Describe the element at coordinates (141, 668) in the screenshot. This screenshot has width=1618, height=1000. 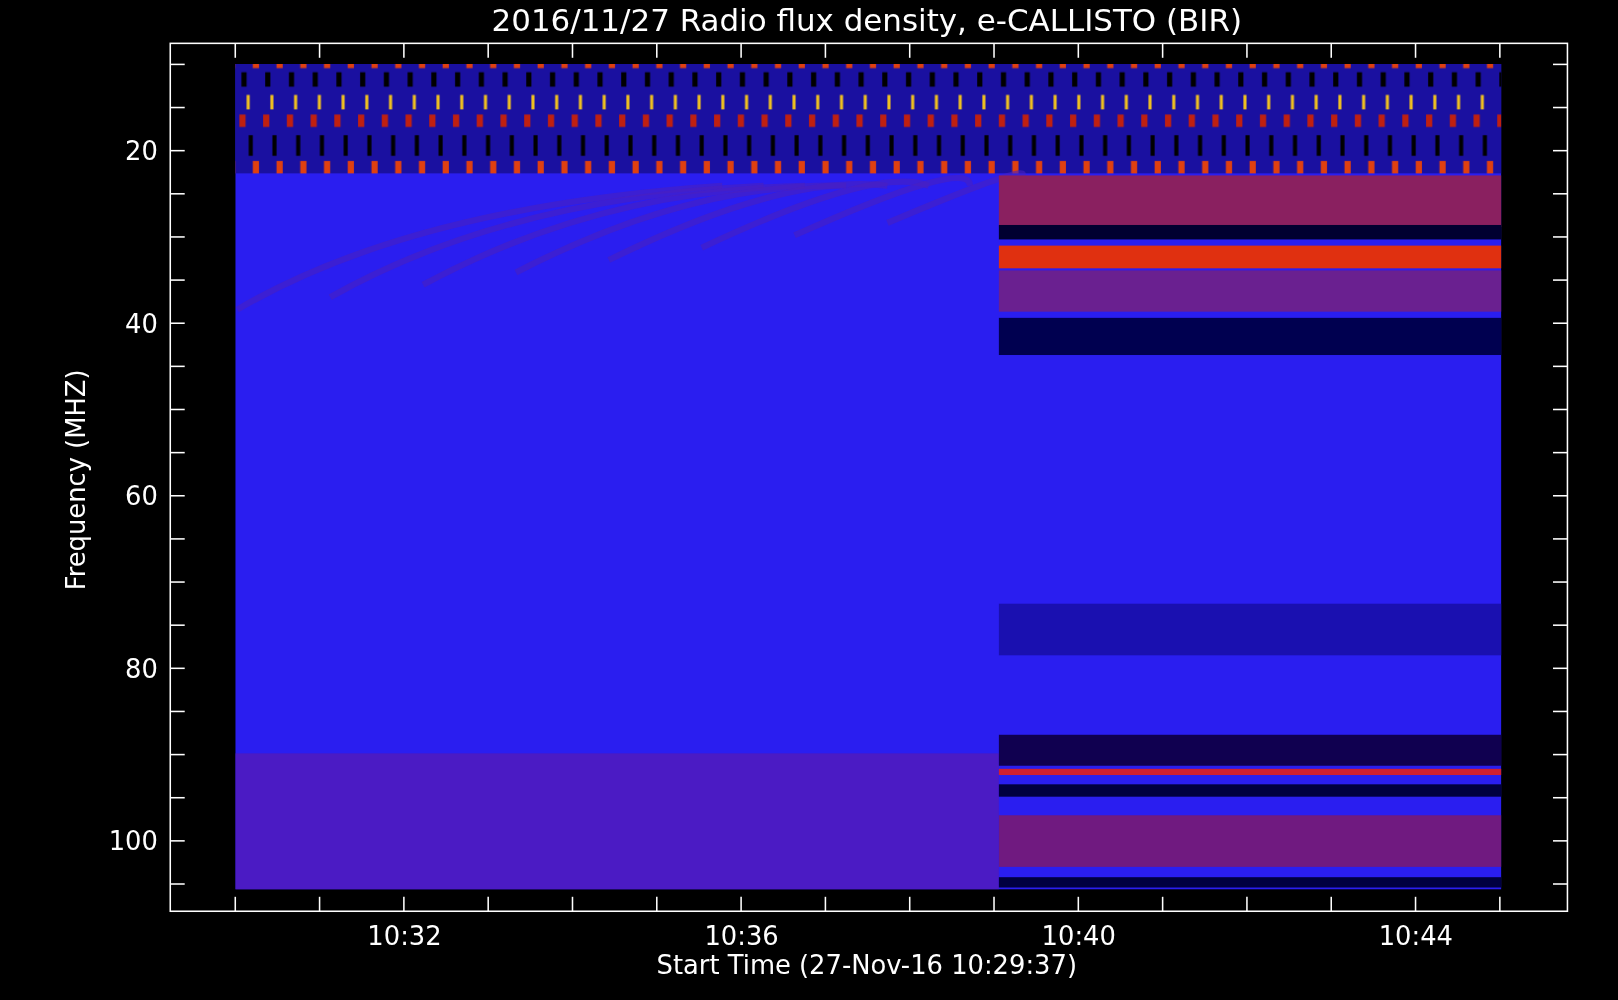
I see `tick-label: 80` at that location.